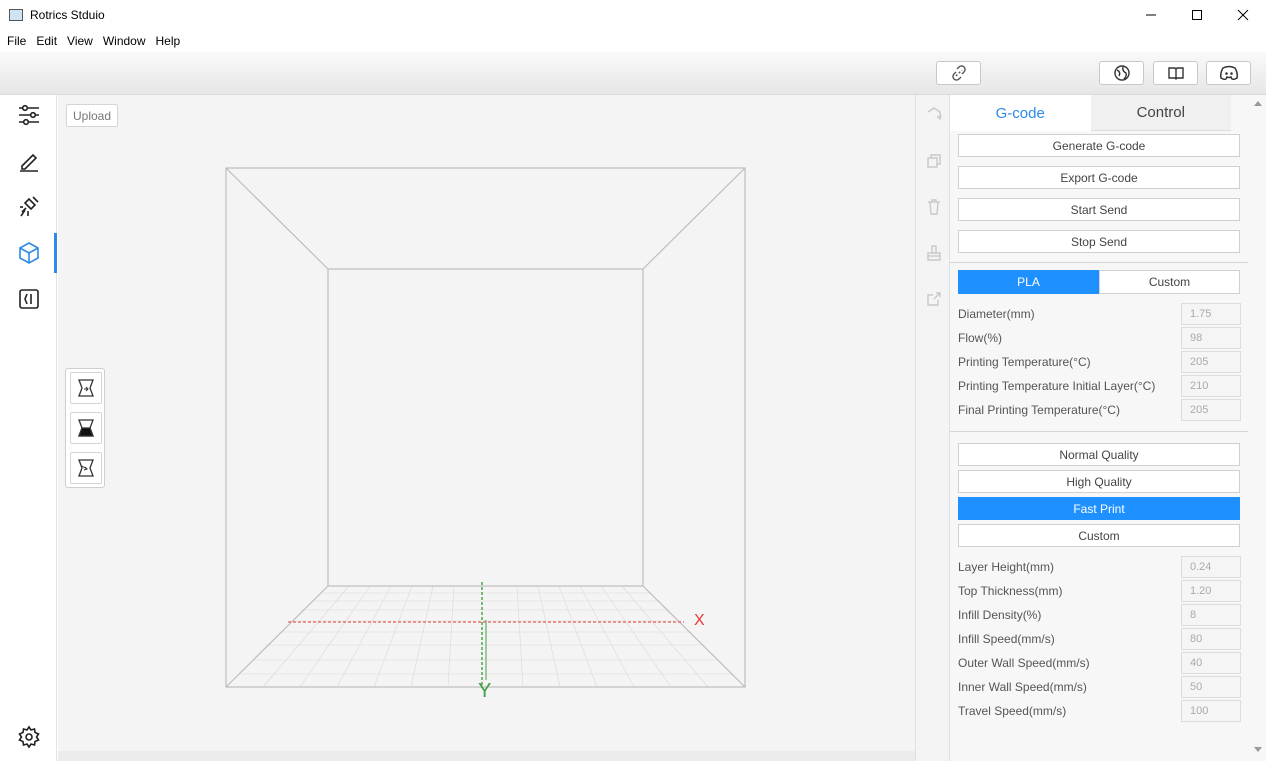  What do you see at coordinates (92, 115) in the screenshot?
I see `upload-button: Upload` at bounding box center [92, 115].